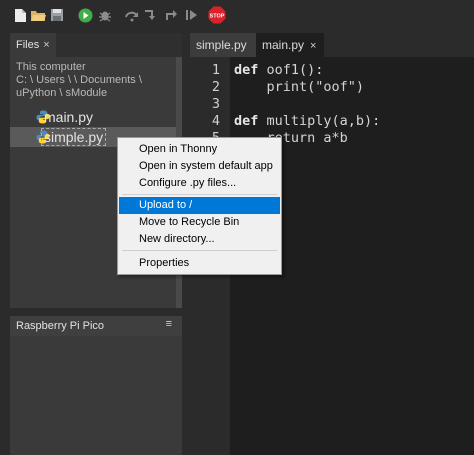  What do you see at coordinates (69, 117) in the screenshot?
I see `file-name: main.py` at bounding box center [69, 117].